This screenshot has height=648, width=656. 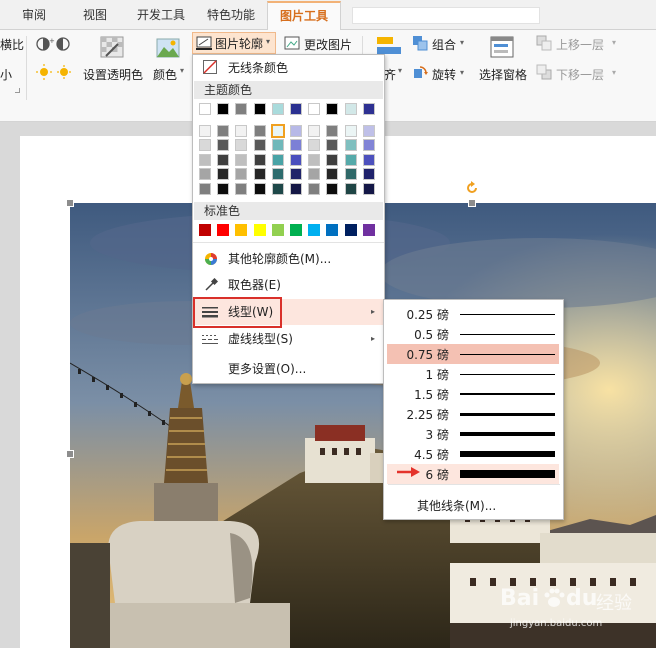 I want to click on tab-review: 审阅, so click(x=34, y=15).